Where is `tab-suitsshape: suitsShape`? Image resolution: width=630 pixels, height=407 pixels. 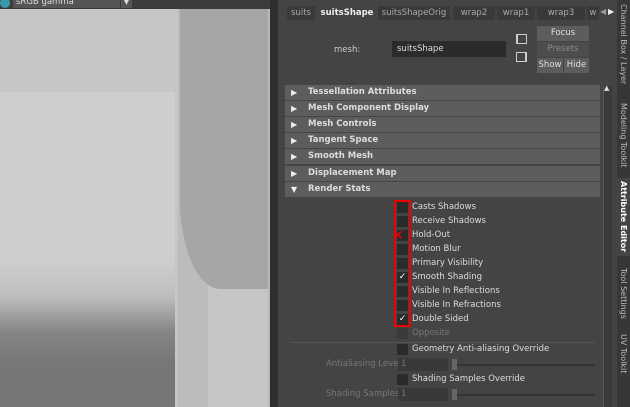 tab-suitsshape: suitsShape is located at coordinates (347, 13).